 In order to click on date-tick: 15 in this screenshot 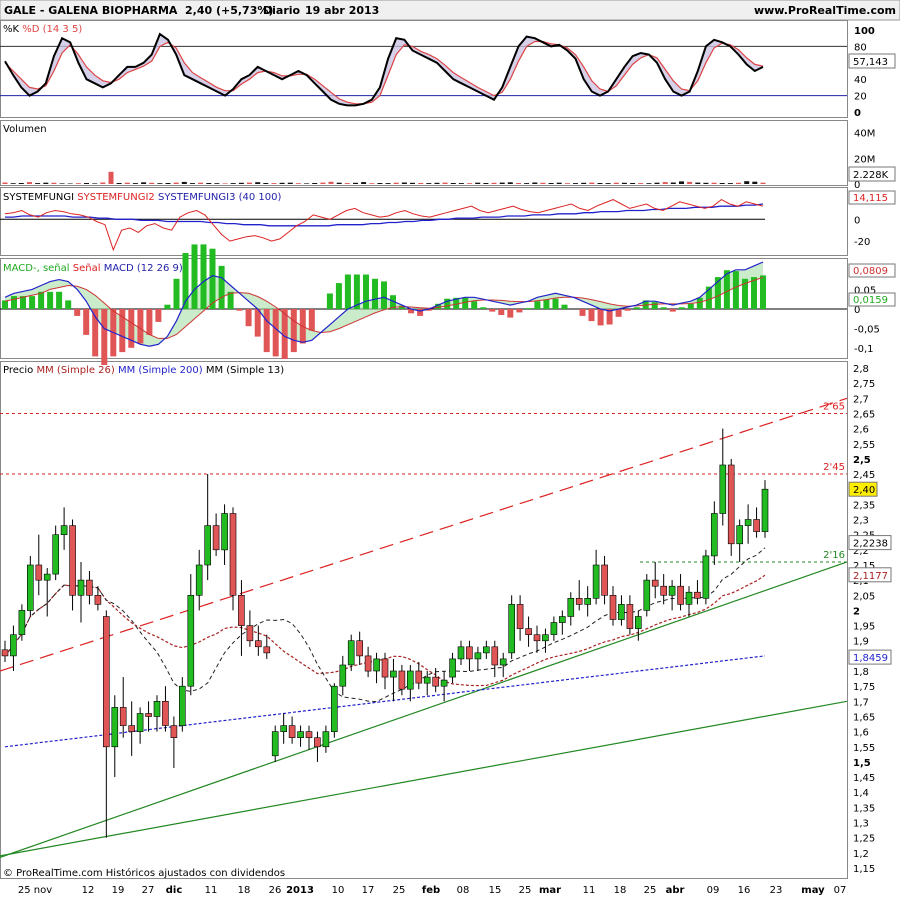, I will do `click(495, 890)`.